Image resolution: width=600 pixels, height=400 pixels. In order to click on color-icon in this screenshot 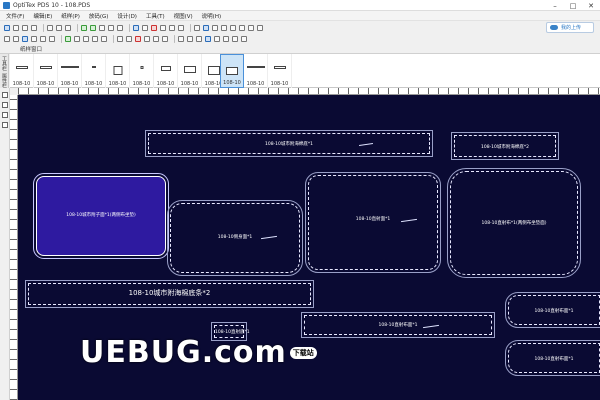, I will do `click(208, 38)`.